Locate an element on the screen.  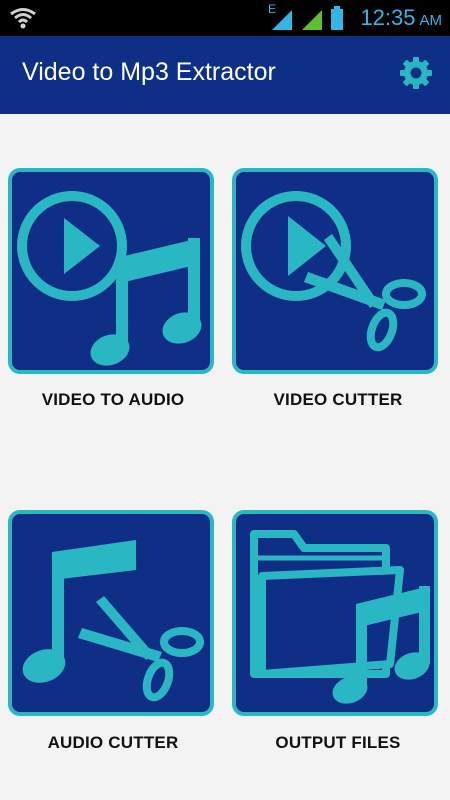
output-files-button is located at coordinates (335, 613).